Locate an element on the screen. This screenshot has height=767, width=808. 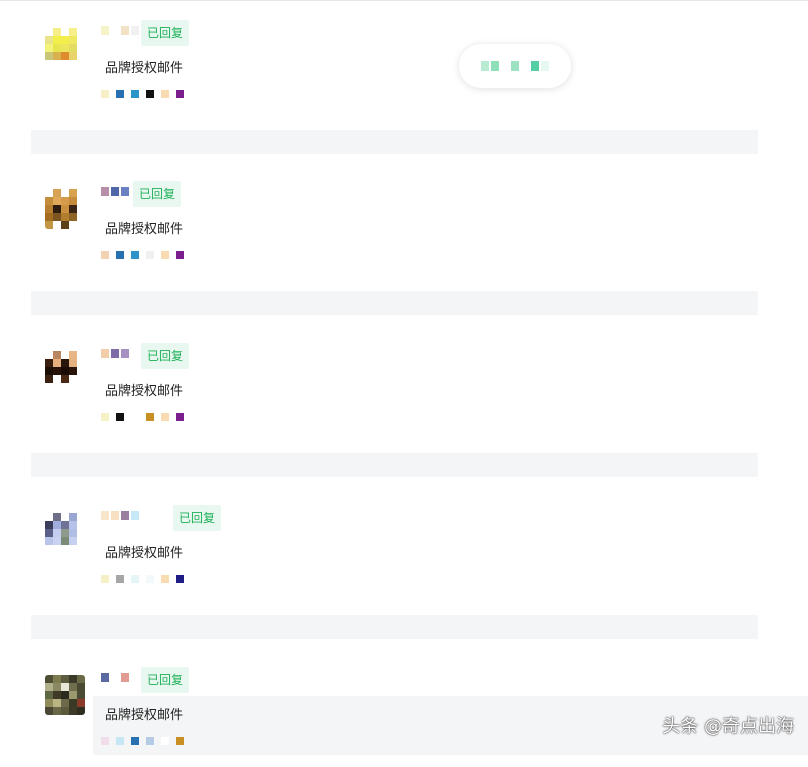
top-border is located at coordinates (404, 0).